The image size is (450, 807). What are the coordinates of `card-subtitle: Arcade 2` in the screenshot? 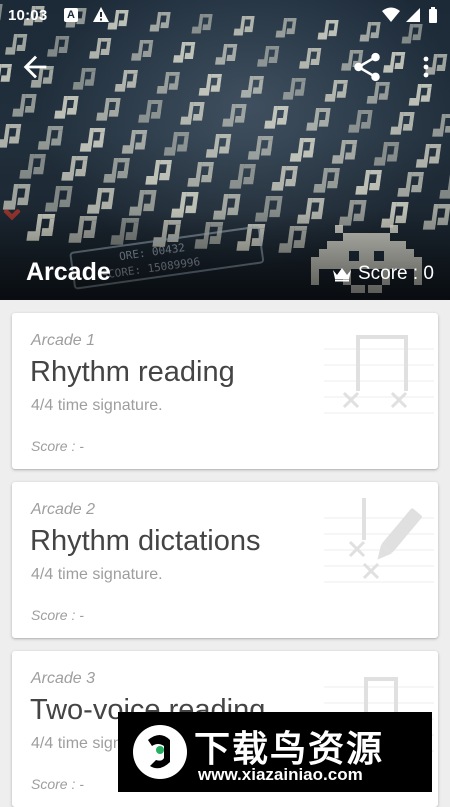 It's located at (63, 509).